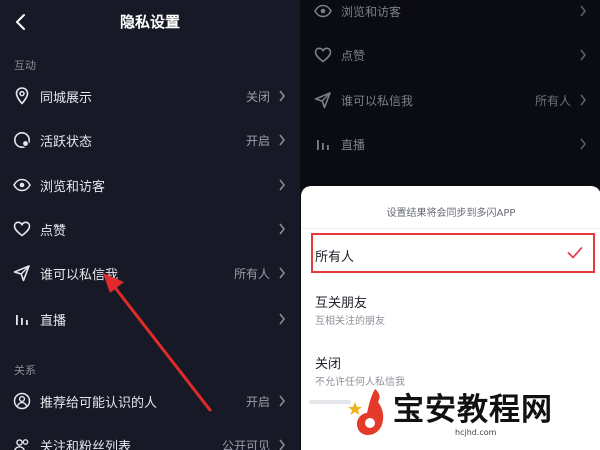  Describe the element at coordinates (22, 140) in the screenshot. I see `activity-status-icon` at that location.